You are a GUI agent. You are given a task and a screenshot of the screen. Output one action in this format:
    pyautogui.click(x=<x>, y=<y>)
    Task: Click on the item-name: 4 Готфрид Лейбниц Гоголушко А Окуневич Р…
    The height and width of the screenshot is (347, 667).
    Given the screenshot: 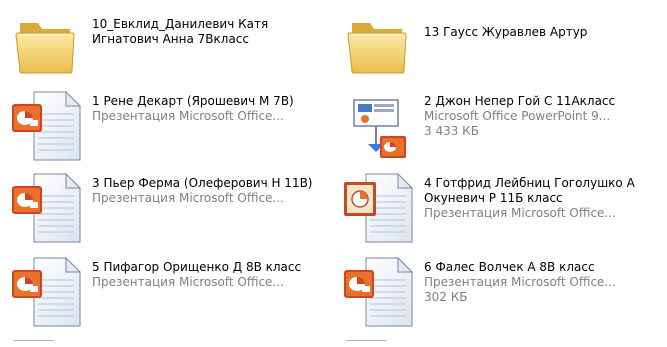 What is the action you would take?
    pyautogui.click(x=529, y=190)
    